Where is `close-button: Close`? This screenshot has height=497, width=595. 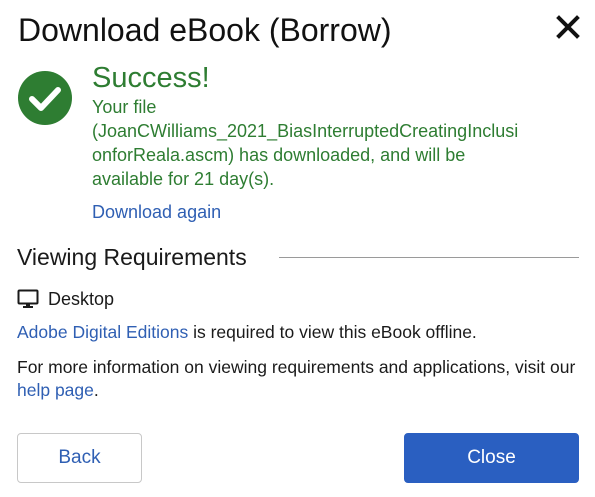
close-button: Close is located at coordinates (491, 458).